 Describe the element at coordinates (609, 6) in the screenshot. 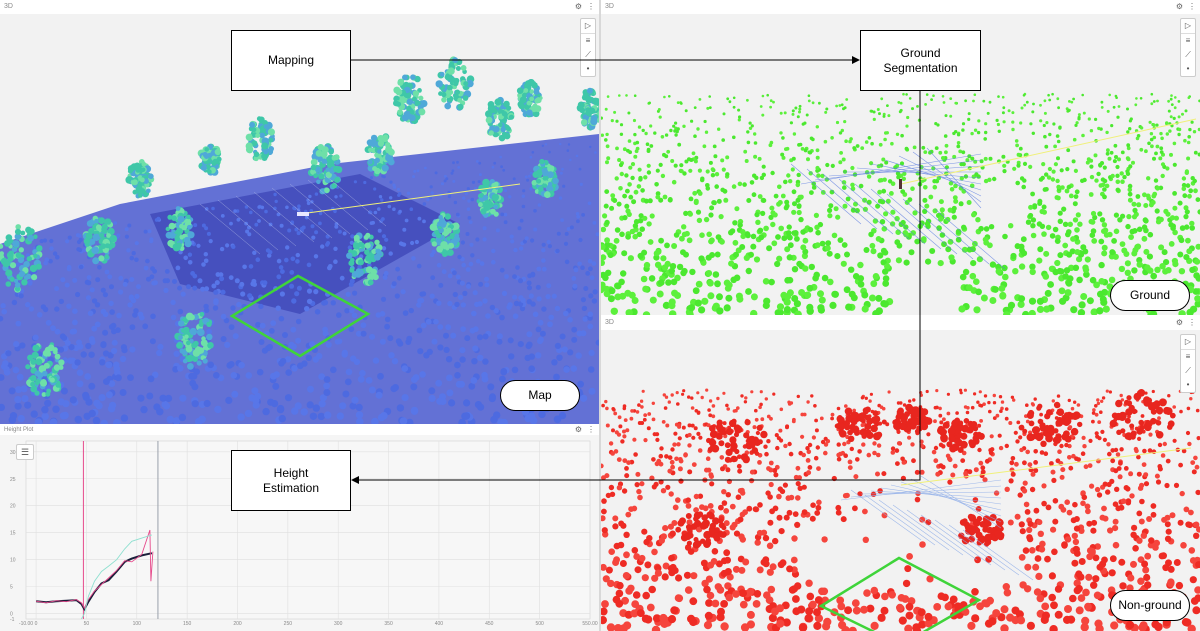

I see `ground-panel-title: 3D` at that location.